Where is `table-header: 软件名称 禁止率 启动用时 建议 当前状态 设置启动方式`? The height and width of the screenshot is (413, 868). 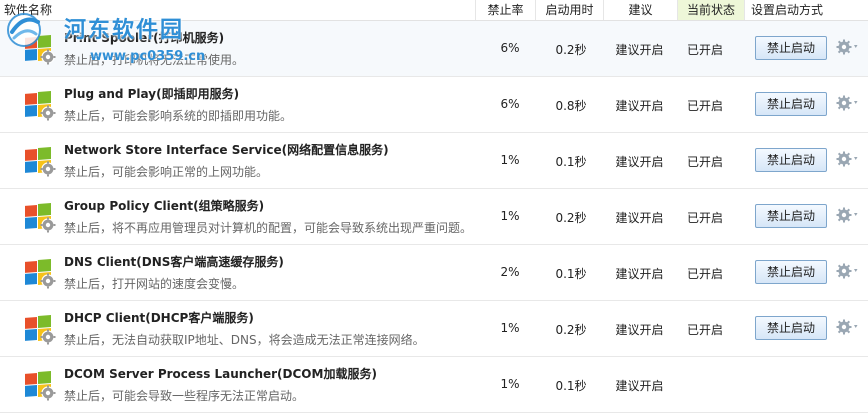
table-header: 软件名称 禁止率 启动用时 建议 当前状态 设置启动方式 is located at coordinates (434, 10).